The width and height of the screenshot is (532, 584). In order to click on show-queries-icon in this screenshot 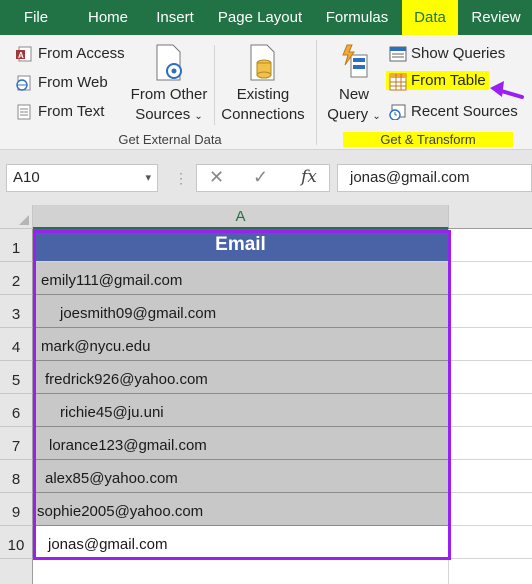, I will do `click(398, 54)`.